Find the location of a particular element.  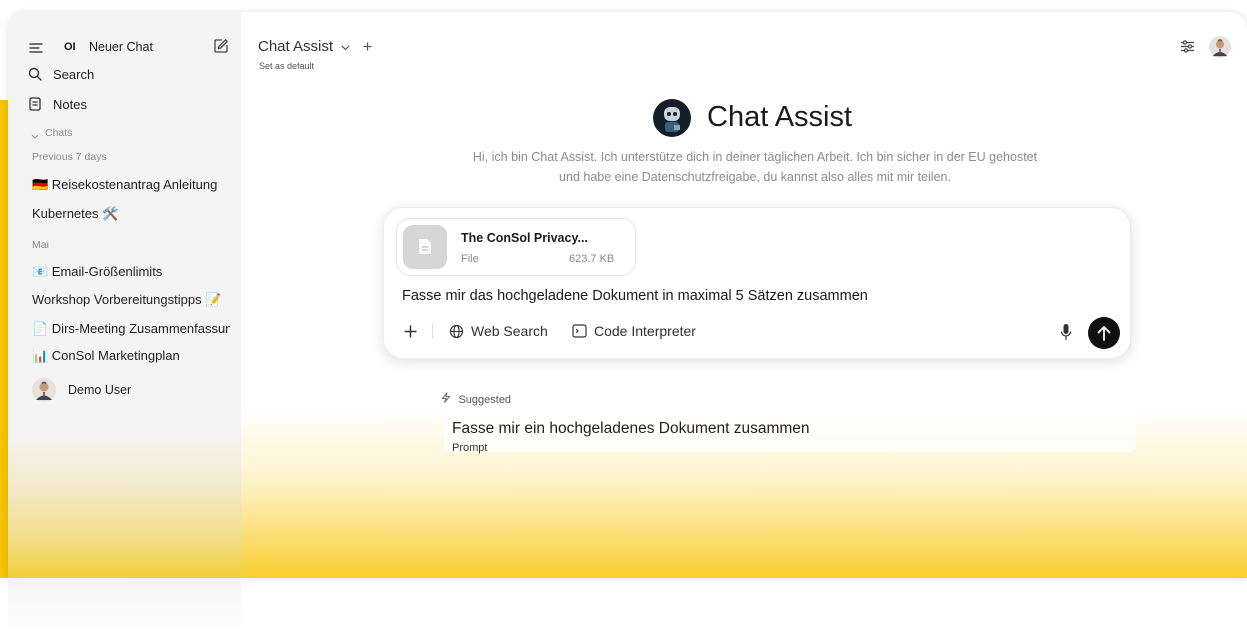

add-model-icon is located at coordinates (367, 46).